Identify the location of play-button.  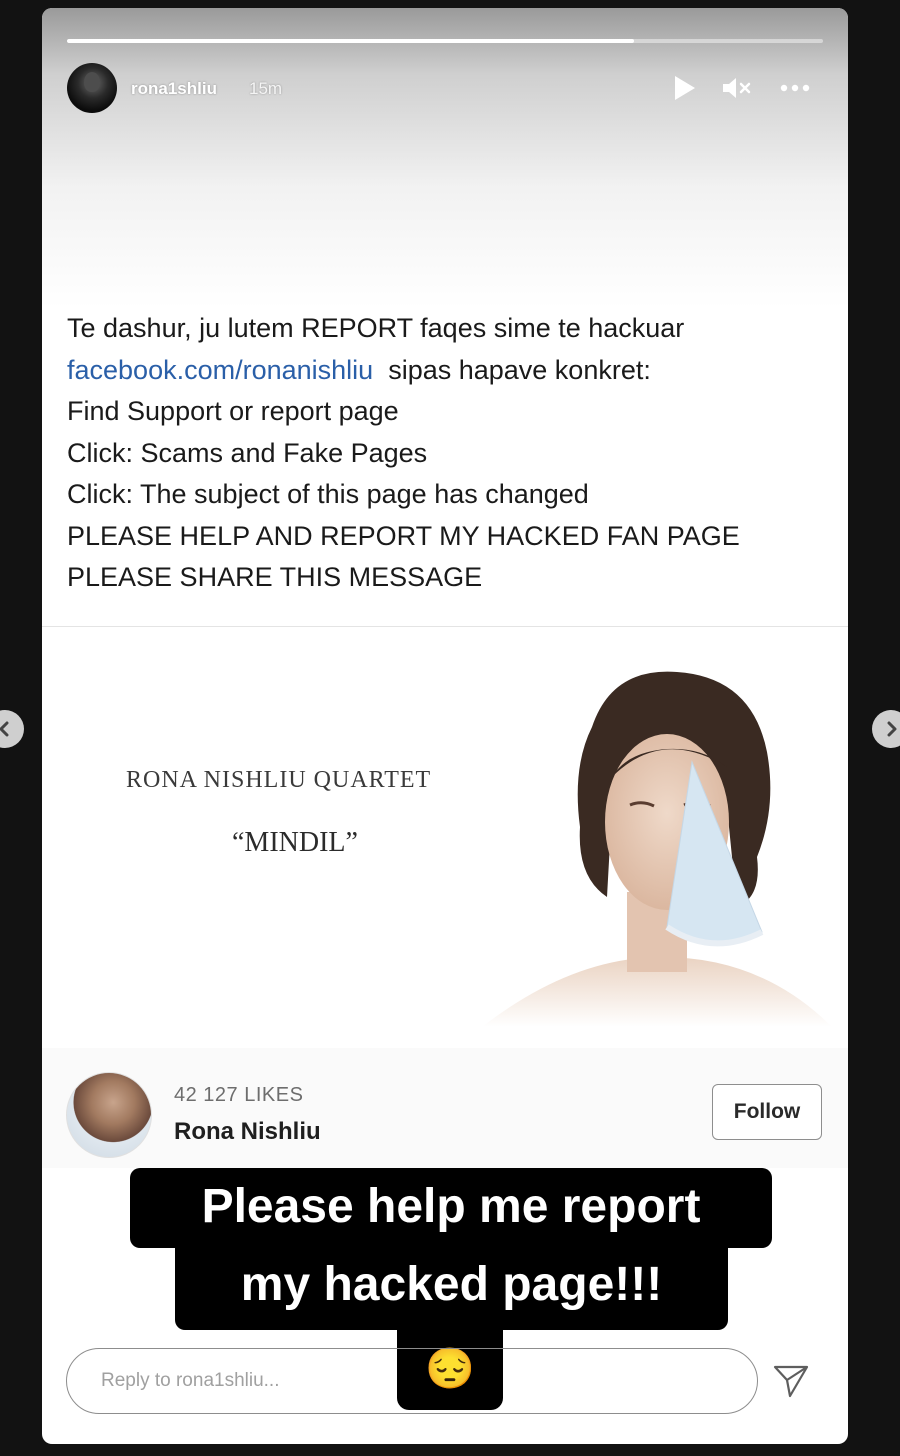
(684, 88).